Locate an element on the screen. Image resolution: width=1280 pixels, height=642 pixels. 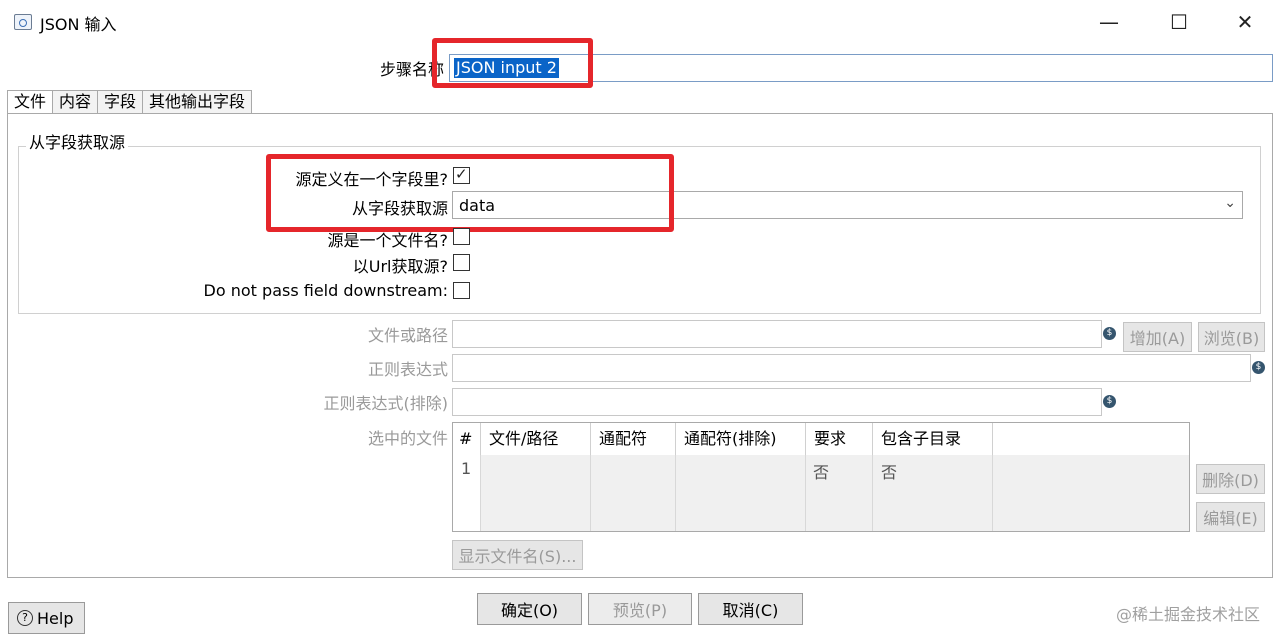
regex-label: 正则表达式 is located at coordinates (407, 369).